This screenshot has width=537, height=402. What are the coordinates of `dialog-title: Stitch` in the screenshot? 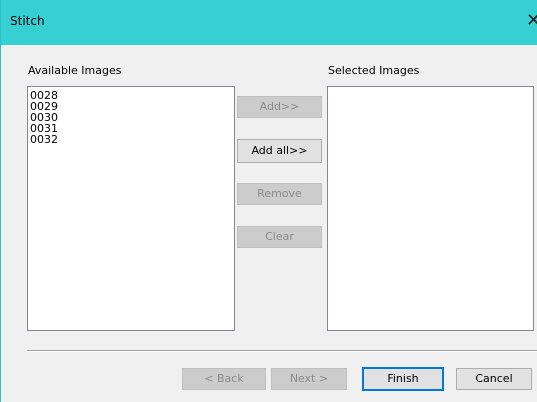 It's located at (27, 21).